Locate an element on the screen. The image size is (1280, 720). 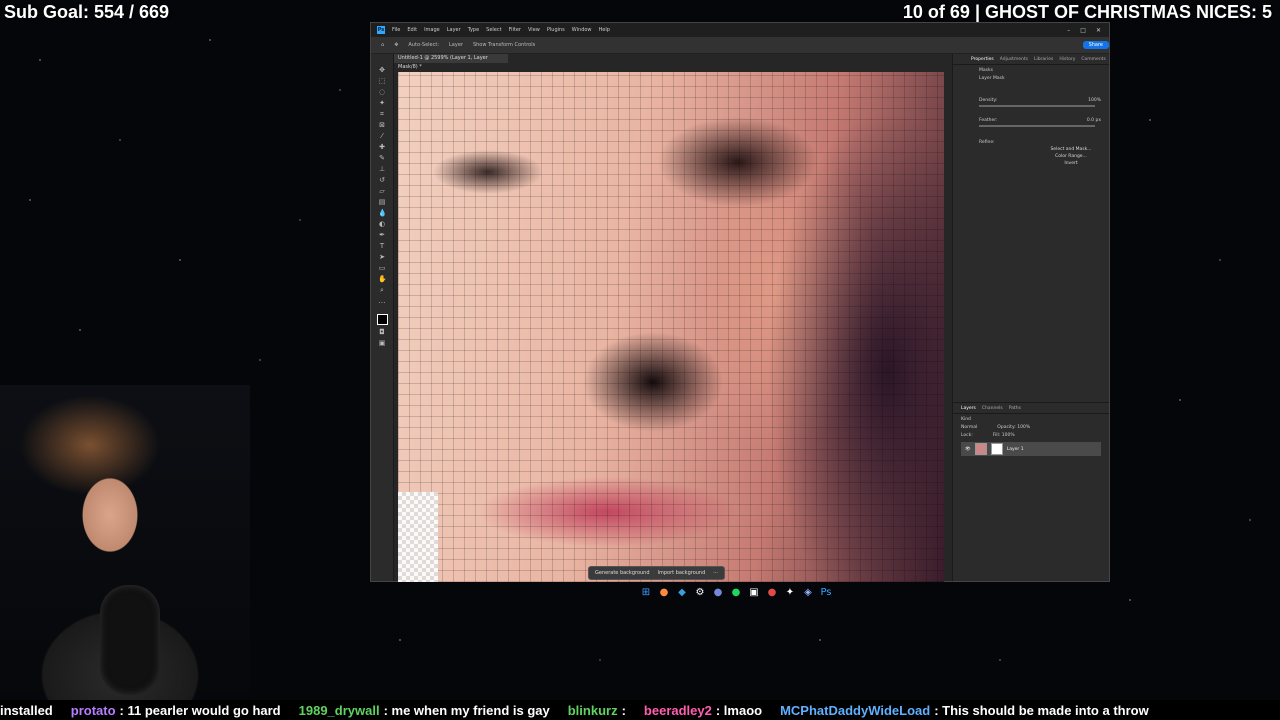
blur-icon: 💧 is located at coordinates (382, 213).